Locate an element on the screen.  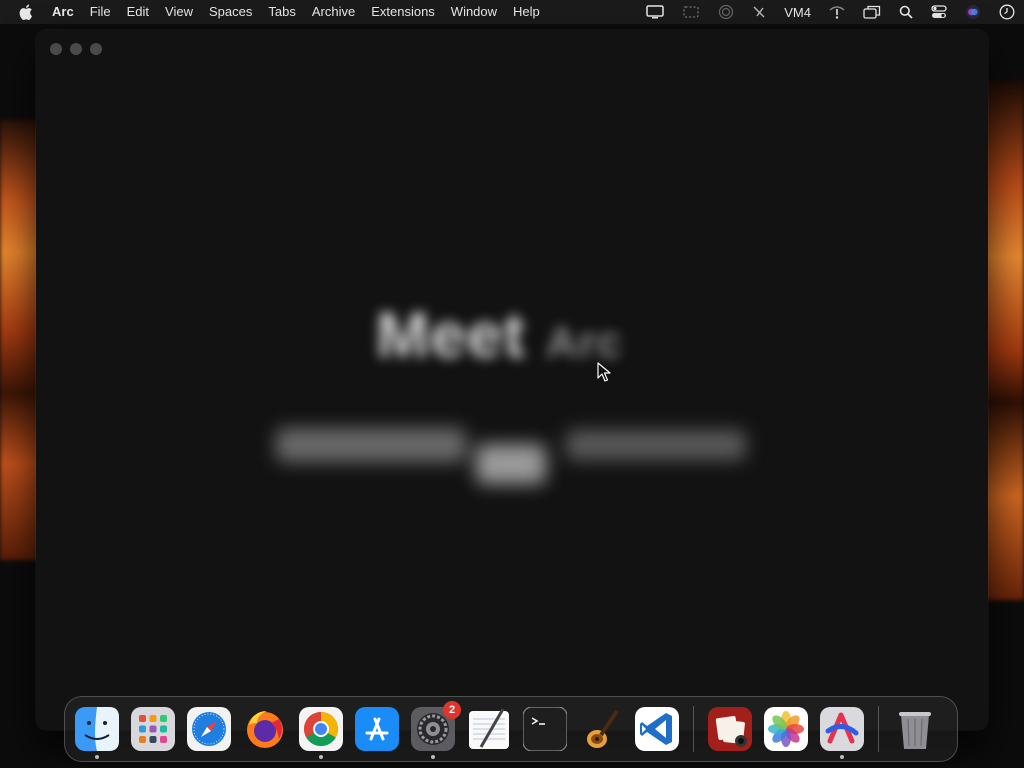
photos-icon is located at coordinates (786, 729).